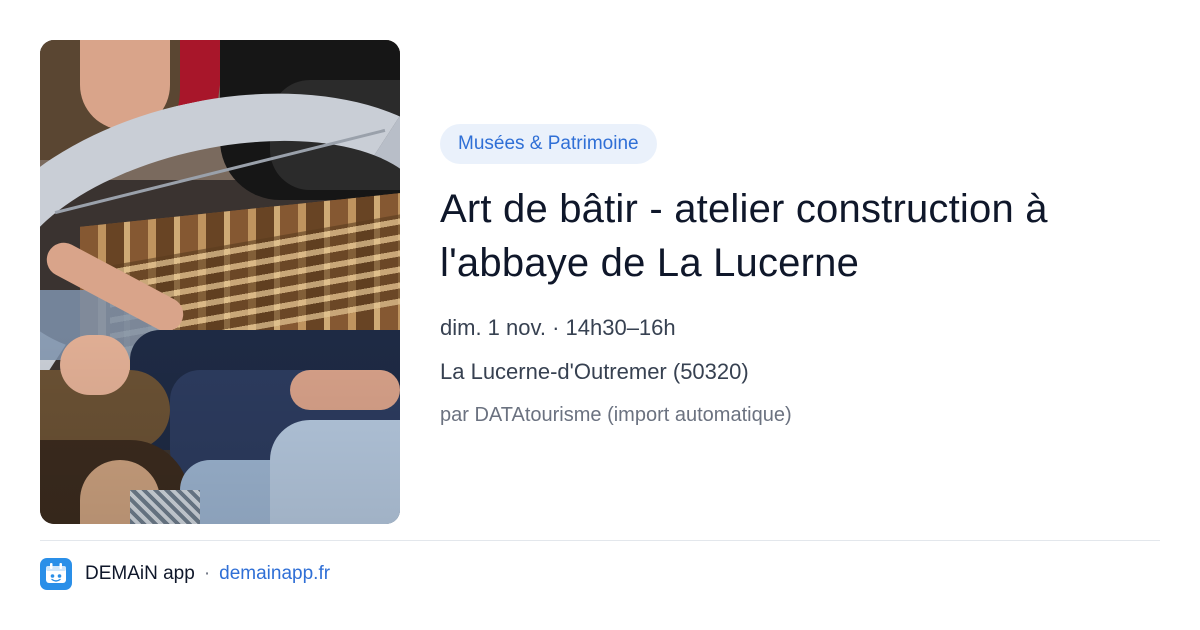 The image size is (1200, 630). What do you see at coordinates (56, 574) in the screenshot?
I see `demain-app-icon` at bounding box center [56, 574].